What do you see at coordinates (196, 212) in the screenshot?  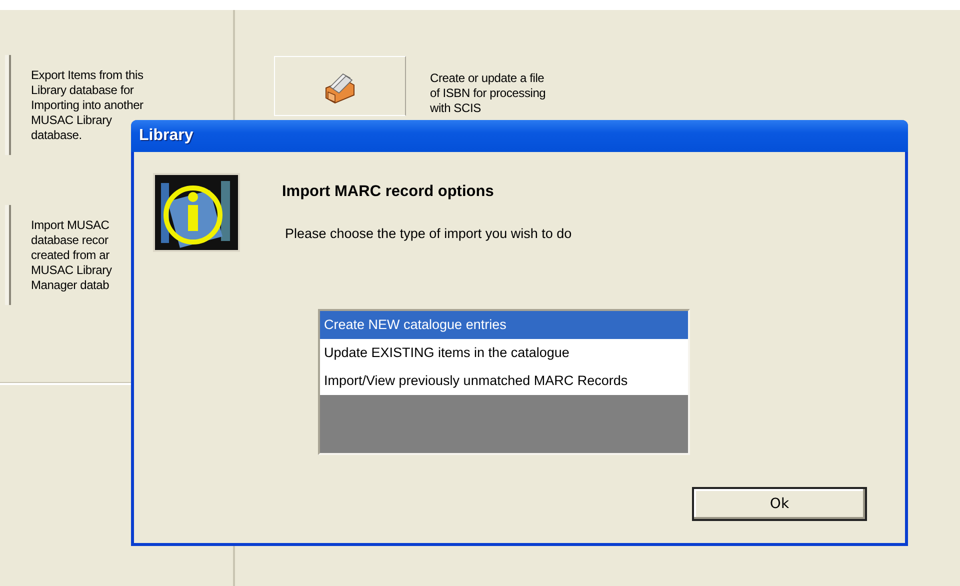 I see `info-icon` at bounding box center [196, 212].